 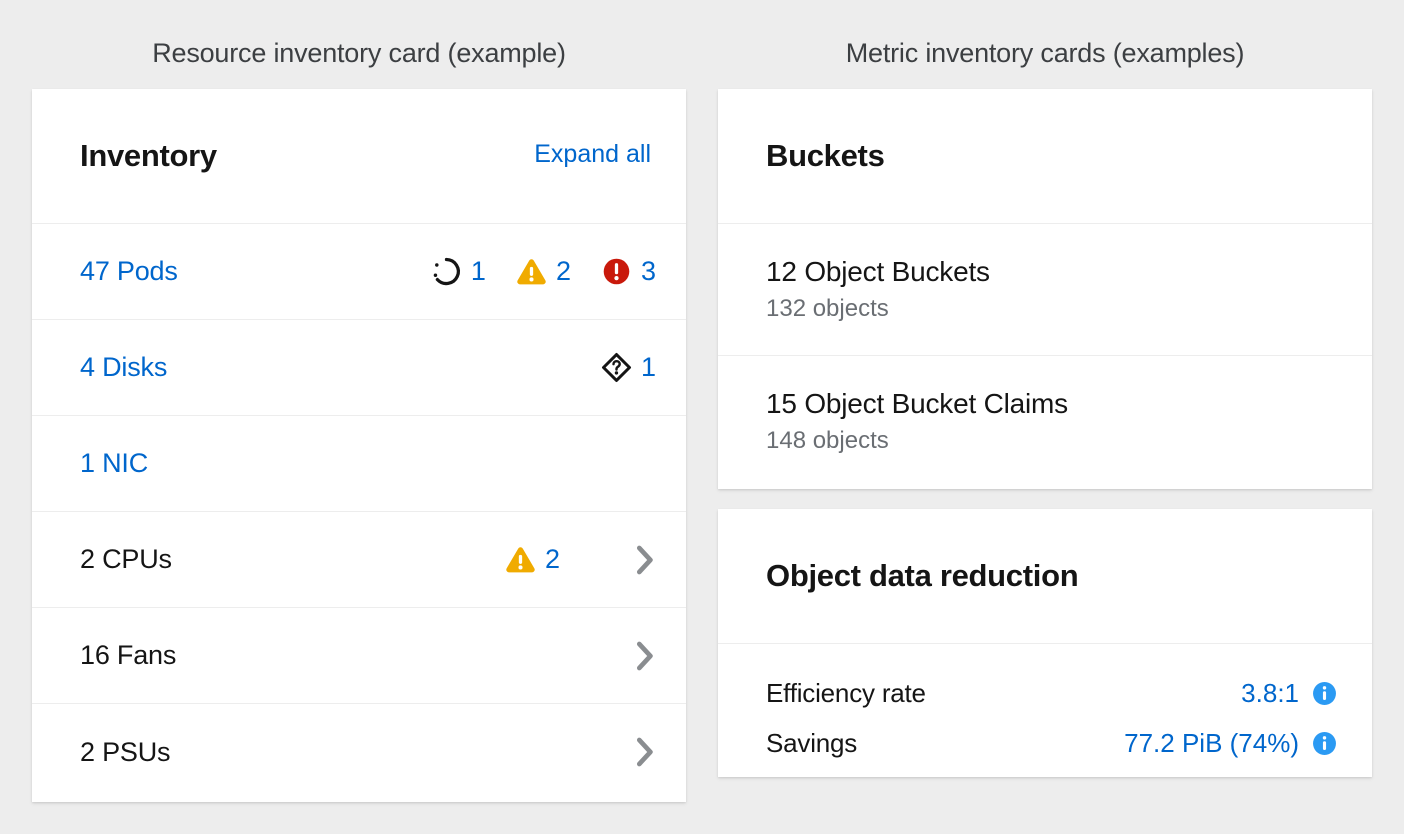 I want to click on inventory-card-header: Inventory Expand all, so click(x=359, y=156).